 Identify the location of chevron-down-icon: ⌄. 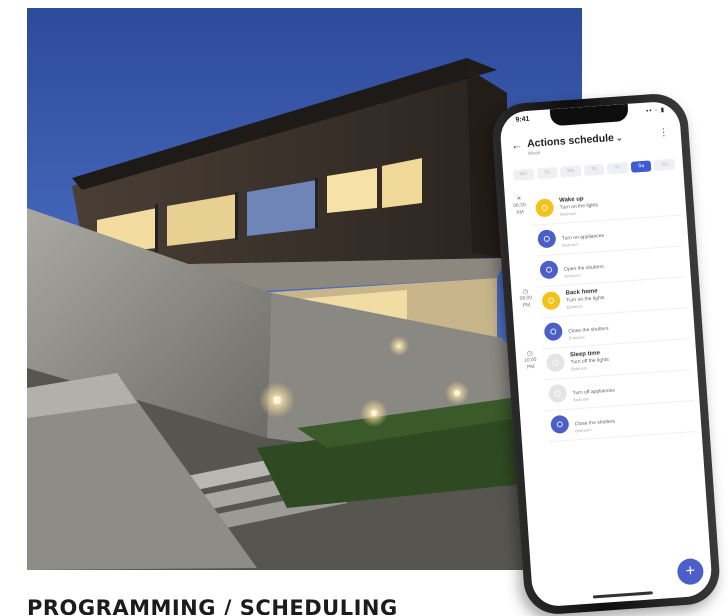
(619, 138).